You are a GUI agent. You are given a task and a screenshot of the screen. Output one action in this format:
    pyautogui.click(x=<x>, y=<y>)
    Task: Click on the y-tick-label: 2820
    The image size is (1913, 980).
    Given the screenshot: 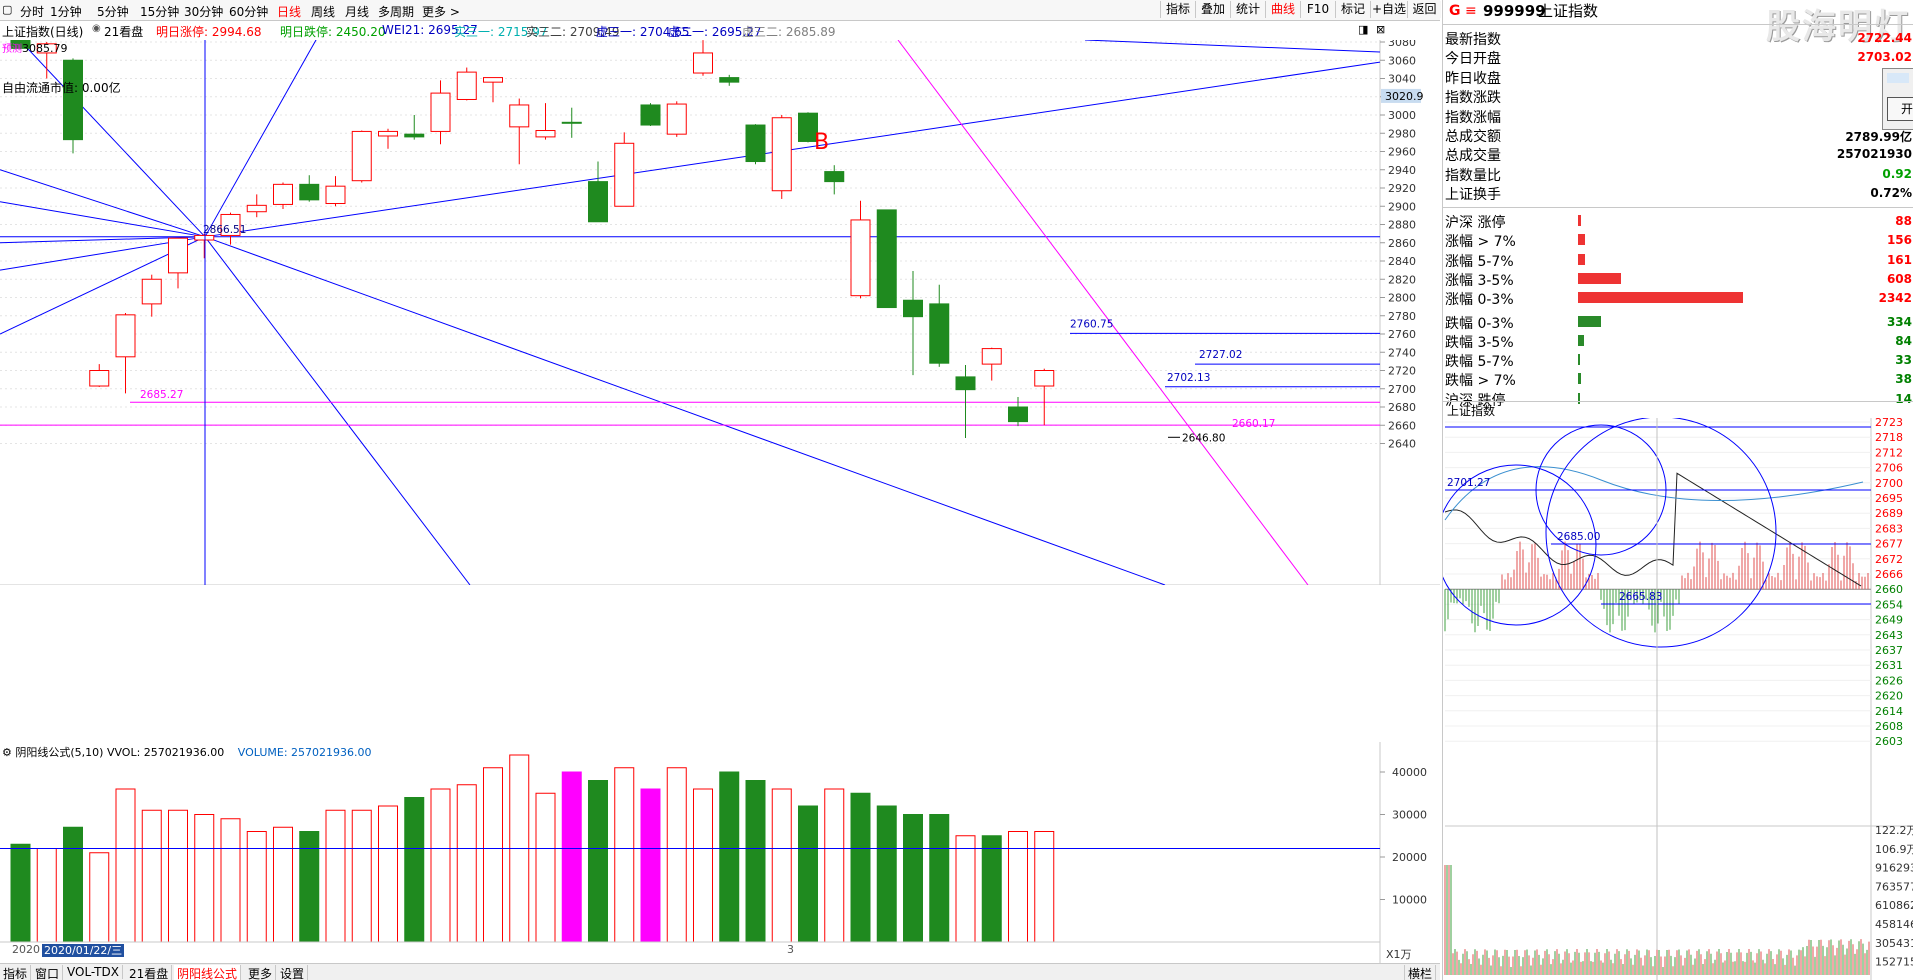 What is the action you would take?
    pyautogui.click(x=1402, y=279)
    